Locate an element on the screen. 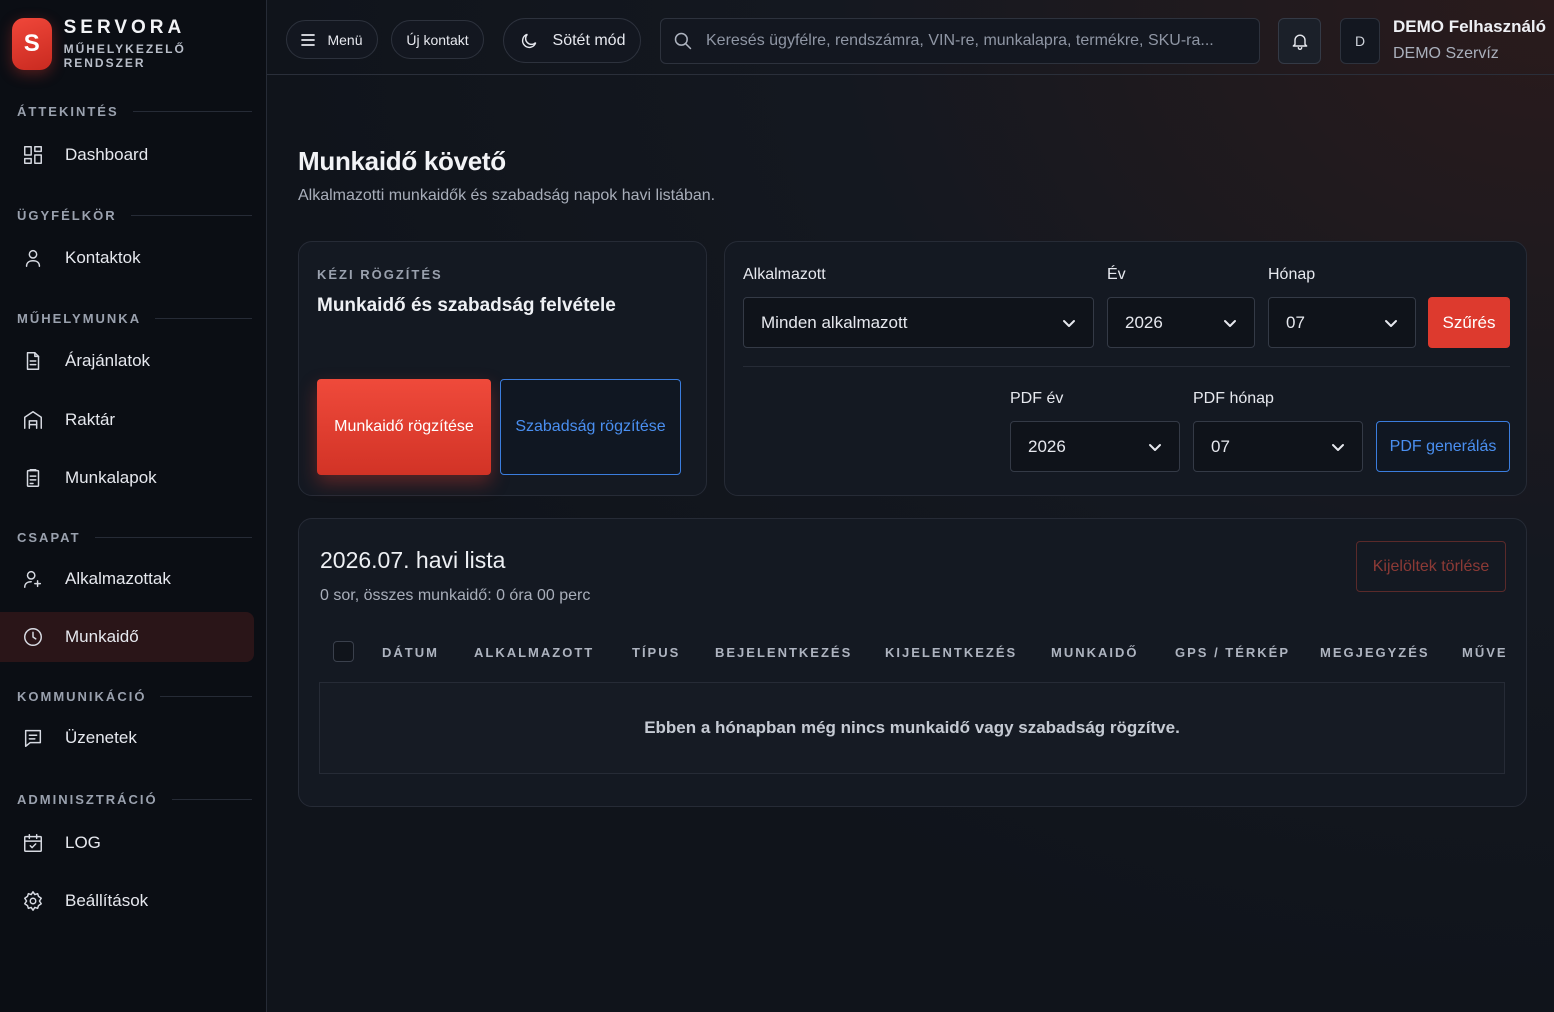  warehouse-icon is located at coordinates (33, 420).